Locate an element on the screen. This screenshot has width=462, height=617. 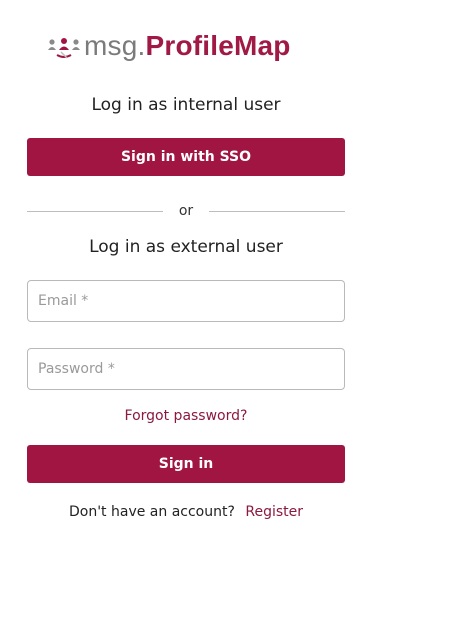
divider-line-right is located at coordinates (277, 211).